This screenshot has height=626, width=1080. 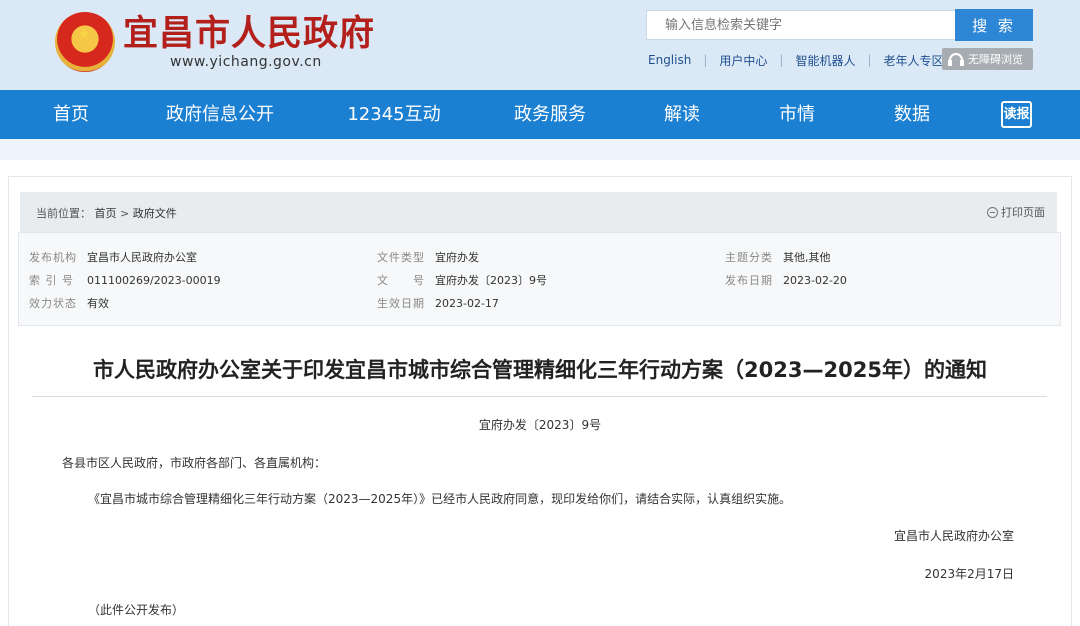 I want to click on search-button: 搜 索, so click(x=994, y=25).